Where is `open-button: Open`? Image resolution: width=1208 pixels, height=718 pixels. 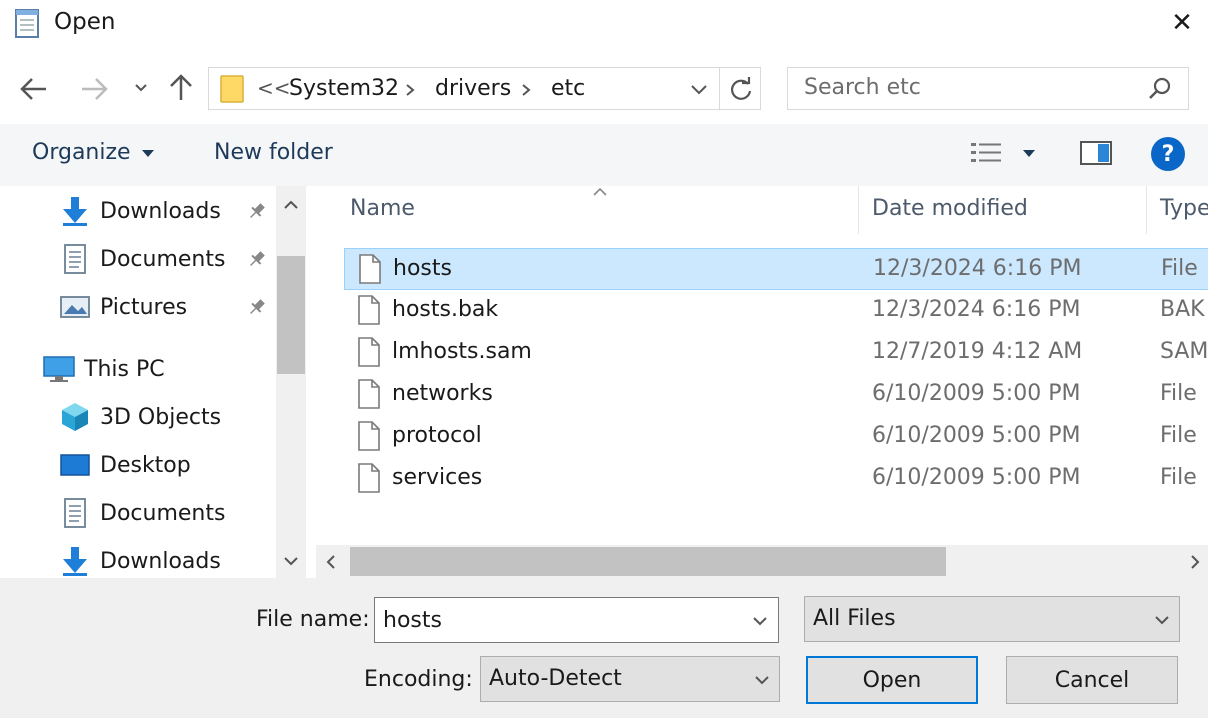
open-button: Open is located at coordinates (892, 680).